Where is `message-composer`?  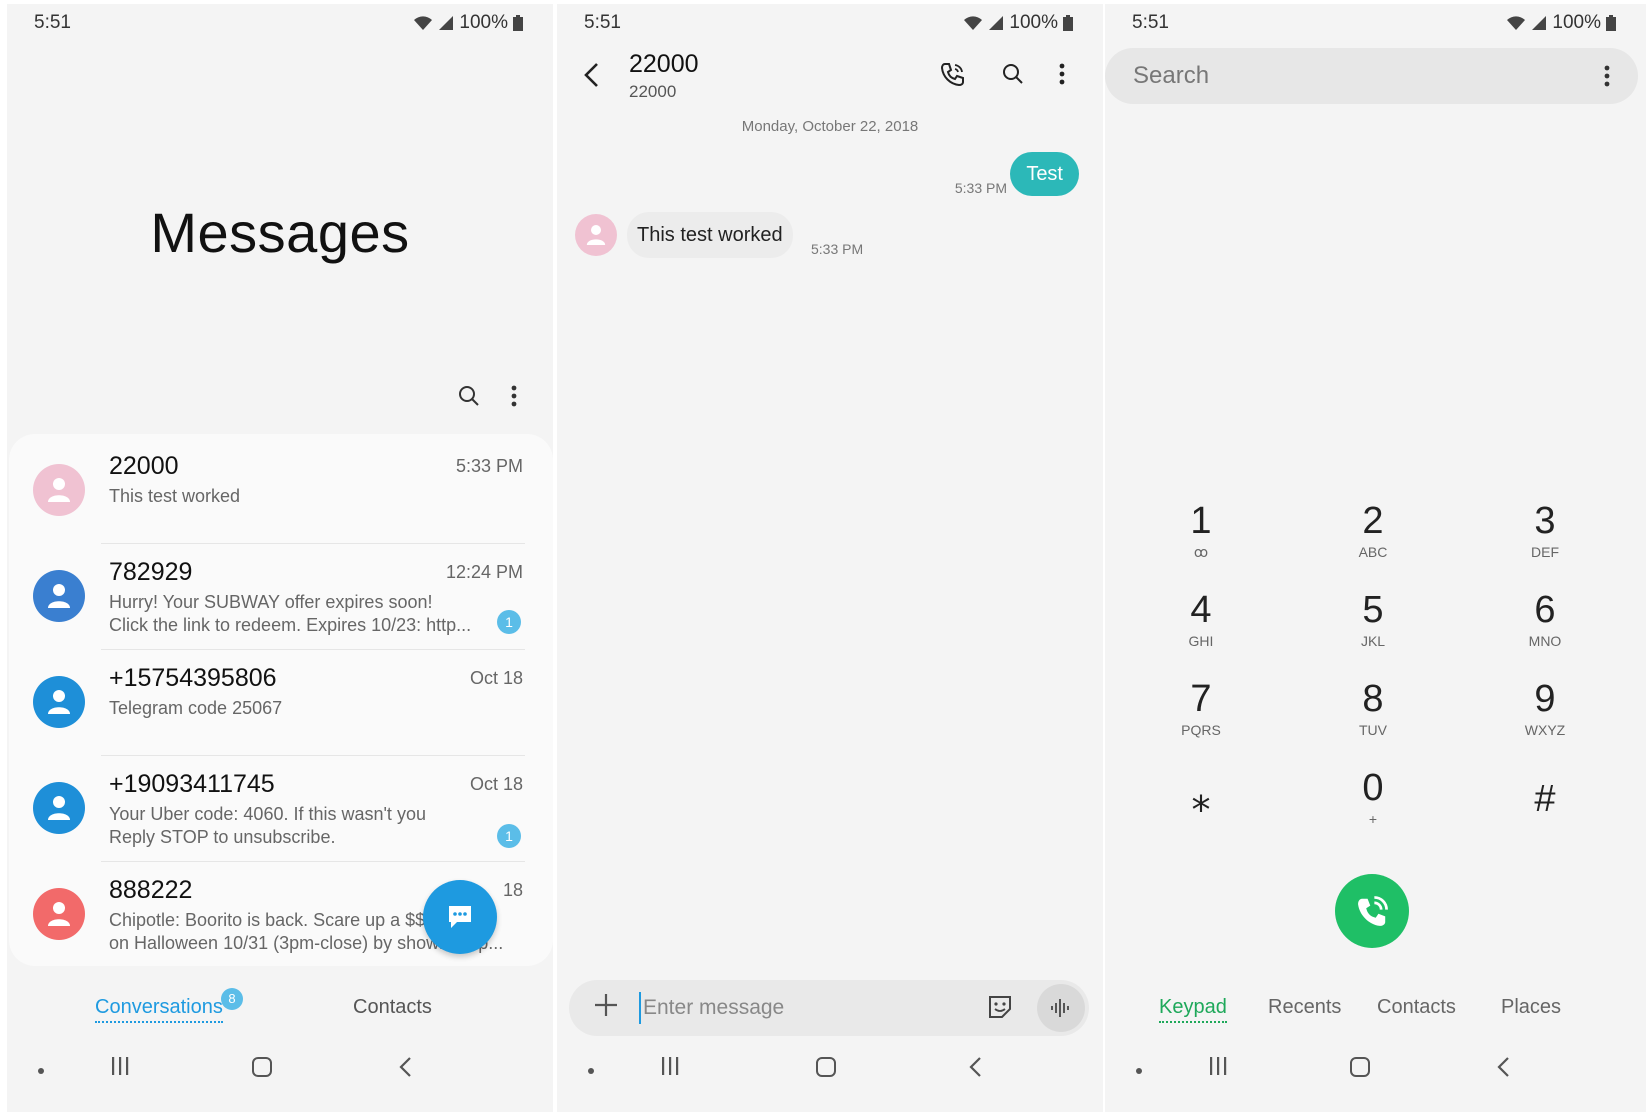 message-composer is located at coordinates (829, 1008).